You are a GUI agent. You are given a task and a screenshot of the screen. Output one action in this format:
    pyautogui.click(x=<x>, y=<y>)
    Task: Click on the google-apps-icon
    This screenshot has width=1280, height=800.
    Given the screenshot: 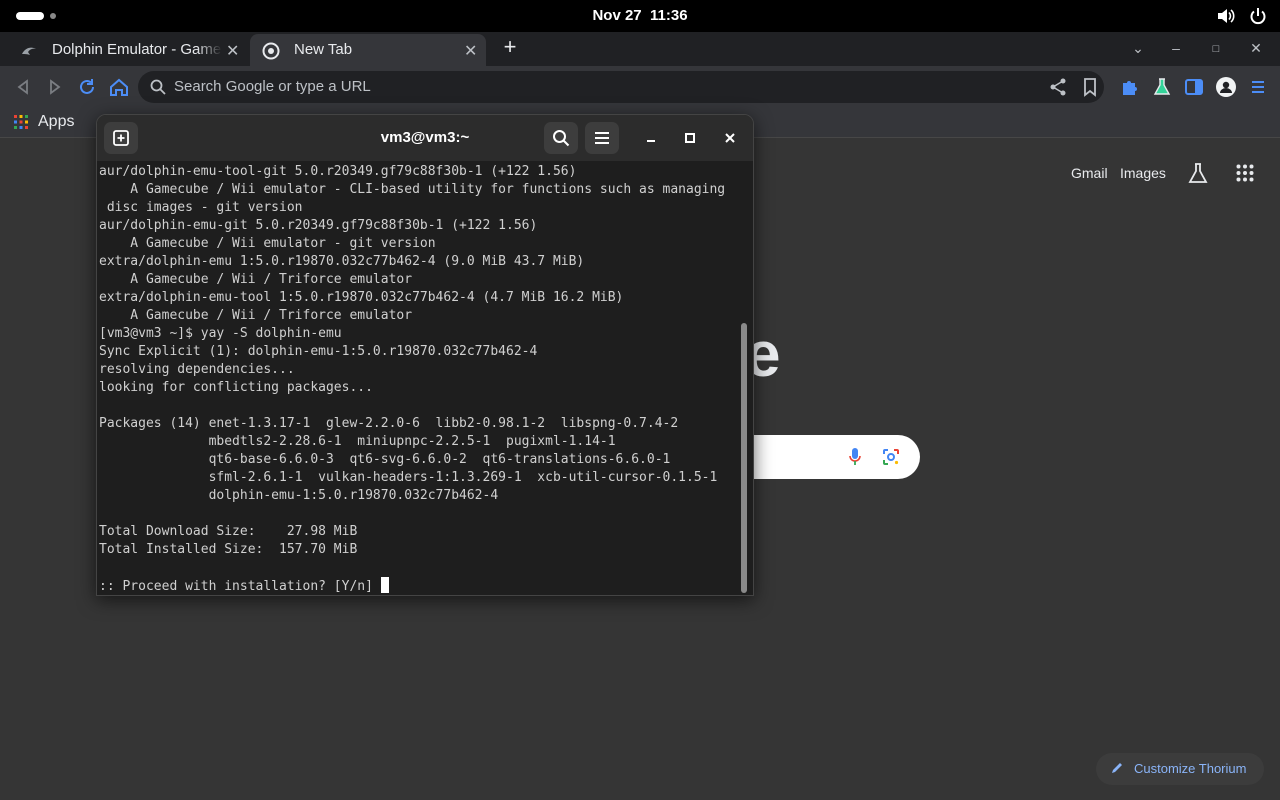 What is the action you would take?
    pyautogui.click(x=1245, y=173)
    